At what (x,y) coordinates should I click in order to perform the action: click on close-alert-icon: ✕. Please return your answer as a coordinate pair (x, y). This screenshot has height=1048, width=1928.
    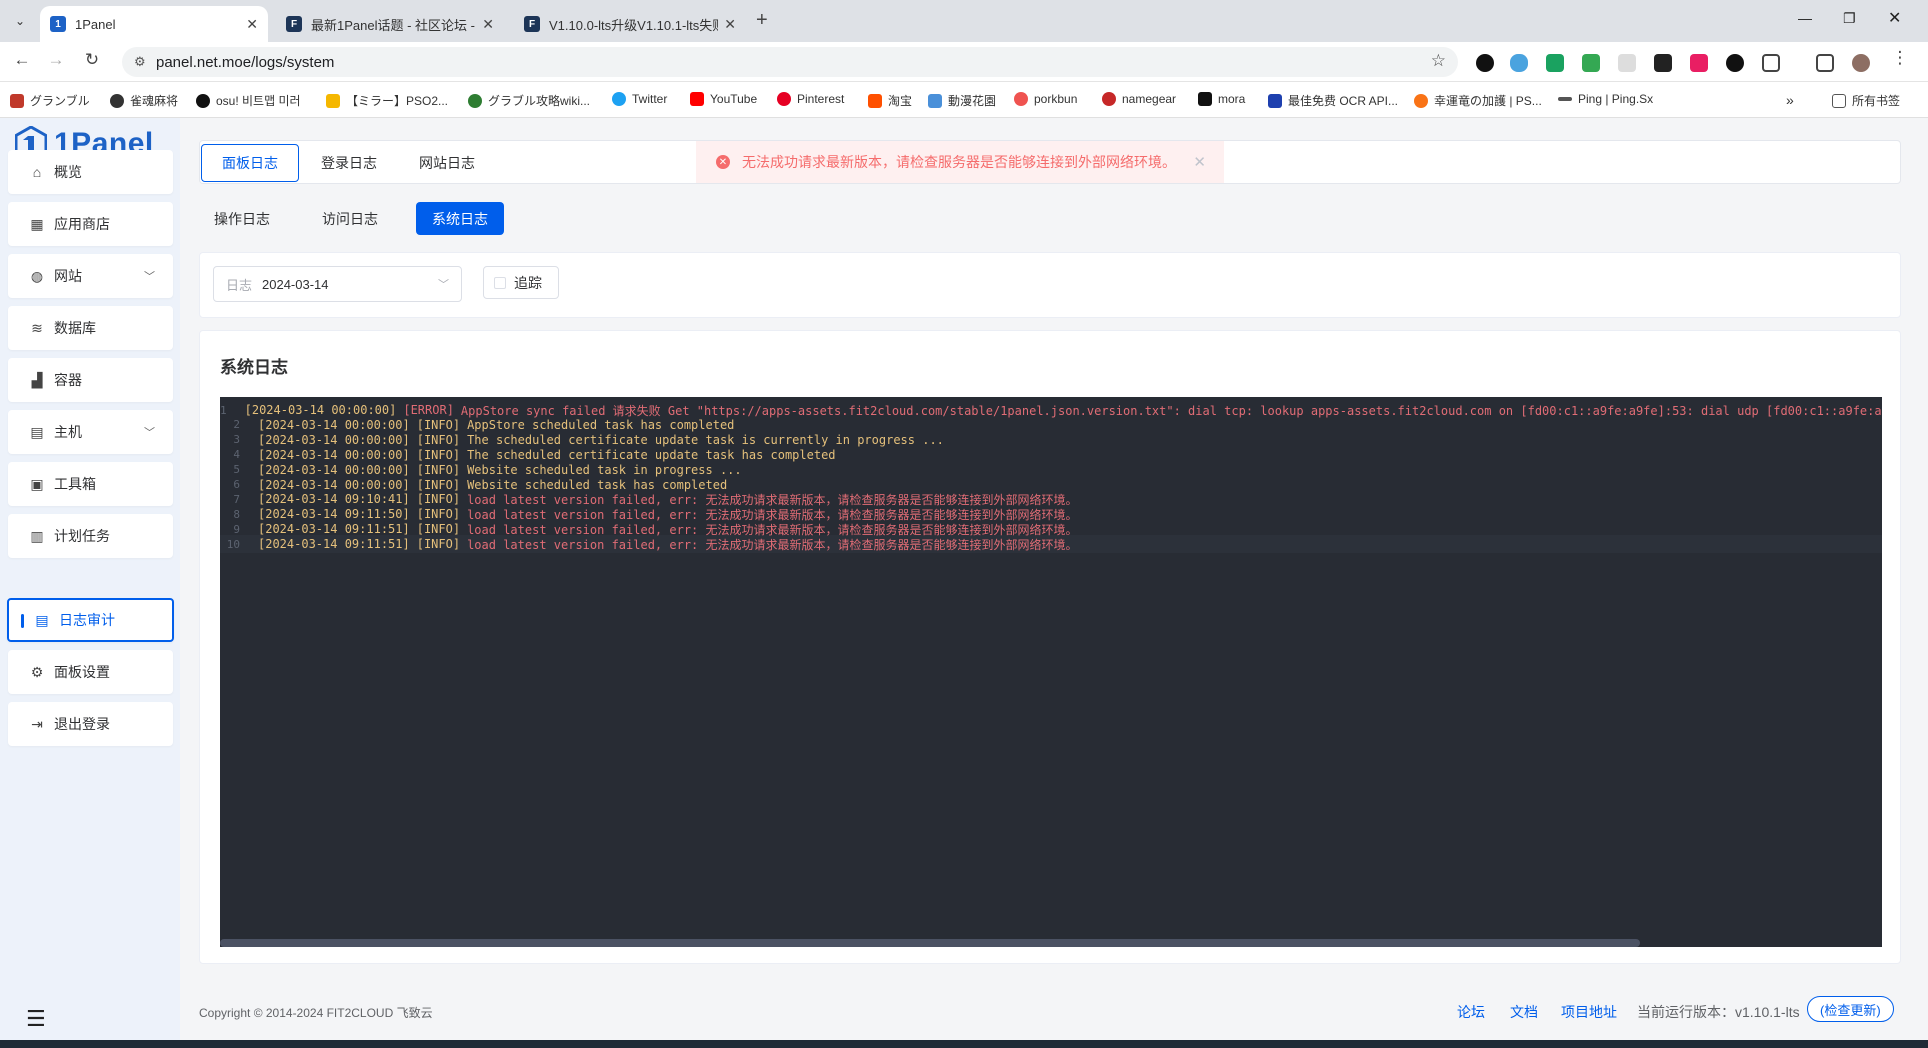
    Looking at the image, I should click on (1199, 162).